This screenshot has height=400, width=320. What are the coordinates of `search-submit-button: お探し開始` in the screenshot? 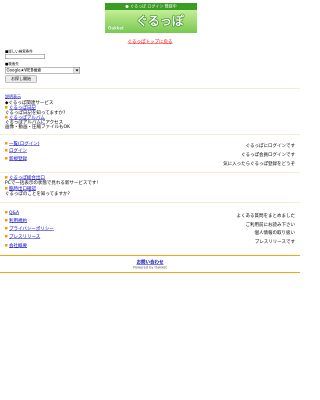 It's located at (21, 79).